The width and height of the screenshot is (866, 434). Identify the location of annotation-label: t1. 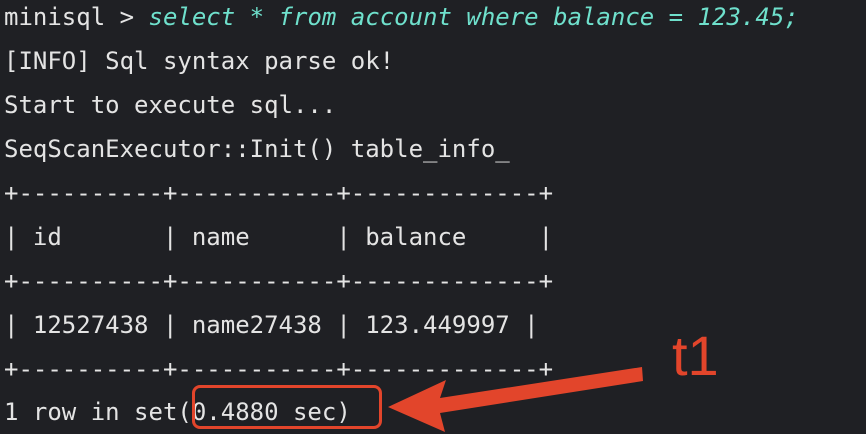
(695, 355).